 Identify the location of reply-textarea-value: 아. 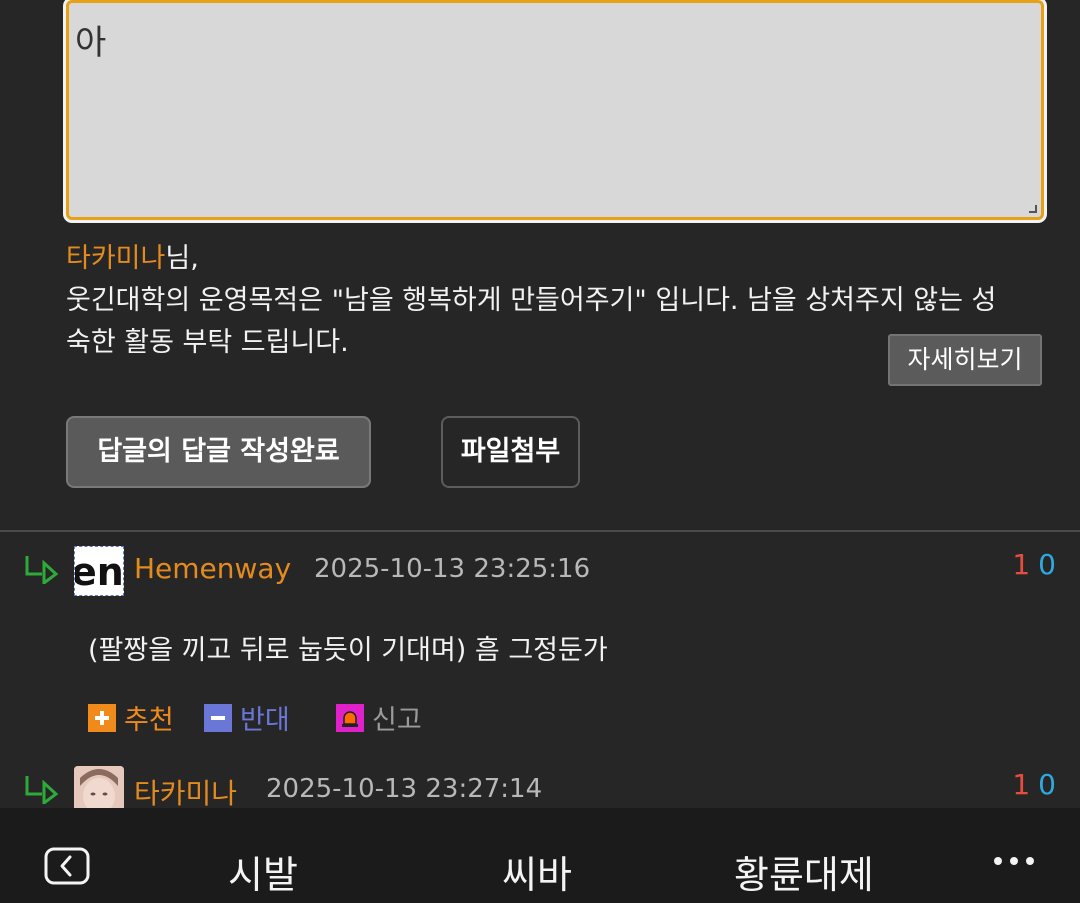
(91, 43).